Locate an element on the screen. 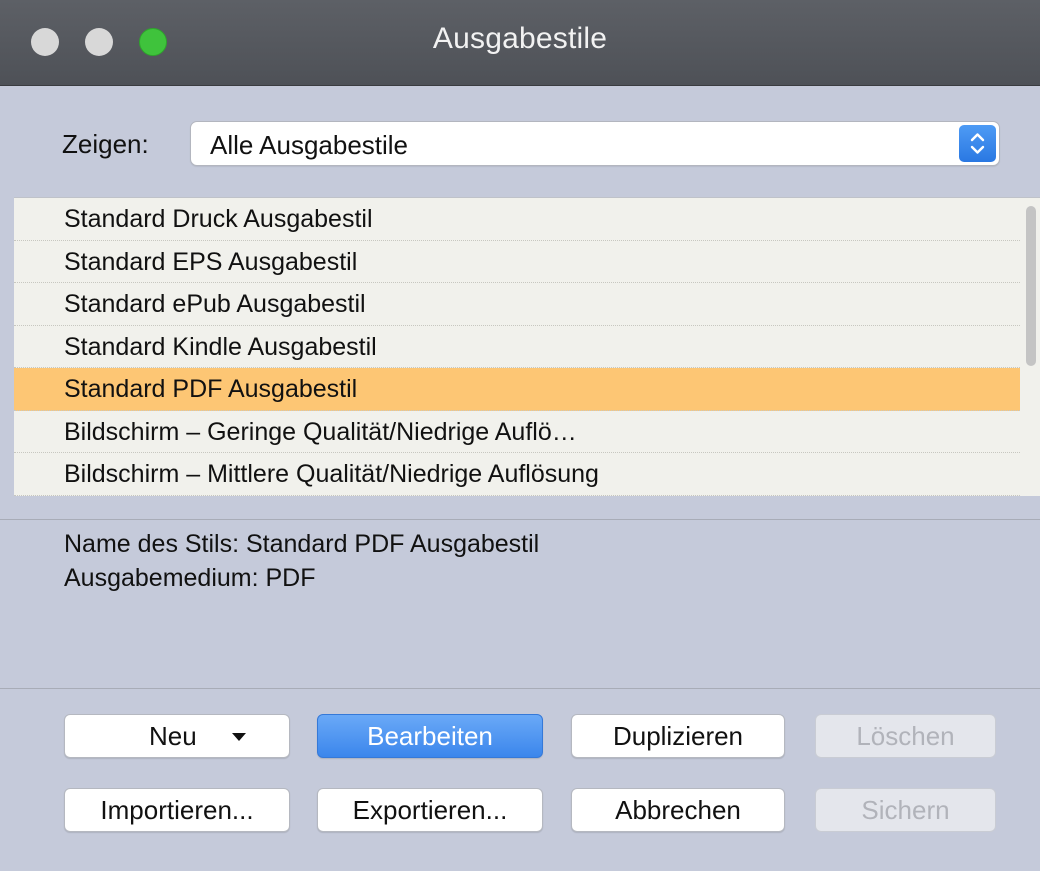  list-scrollbar is located at coordinates (1030, 347).